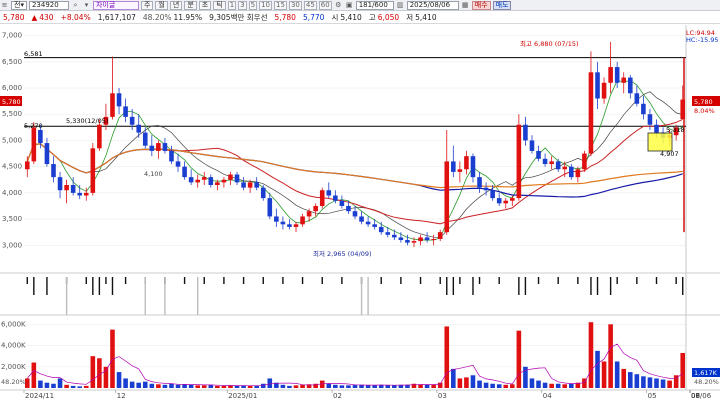 The width and height of the screenshot is (720, 404). Describe the element at coordinates (86, 5) in the screenshot. I see `chevron-down-icon: ▾` at that location.